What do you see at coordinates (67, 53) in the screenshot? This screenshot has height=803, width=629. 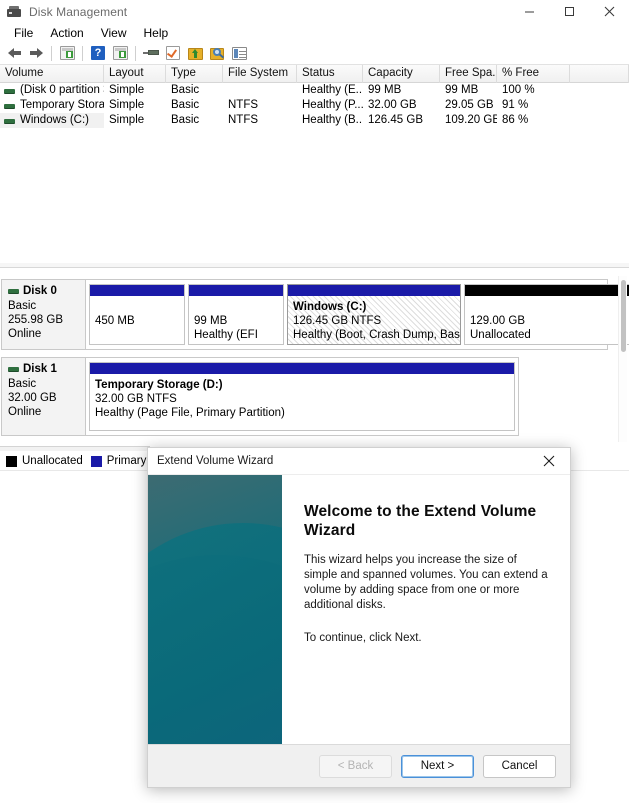 I see `show-hide-console-tree-icon` at bounding box center [67, 53].